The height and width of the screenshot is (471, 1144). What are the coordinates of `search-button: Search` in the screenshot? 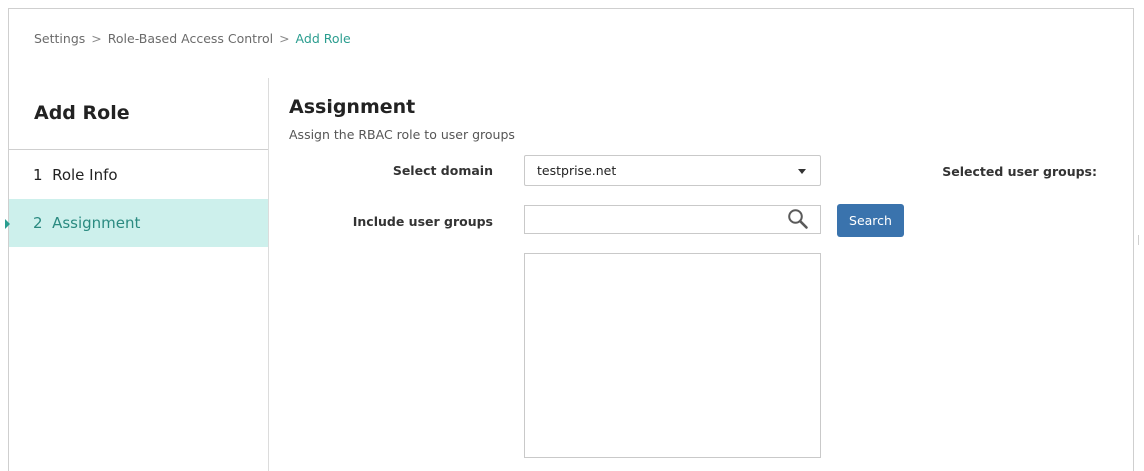 It's located at (870, 220).